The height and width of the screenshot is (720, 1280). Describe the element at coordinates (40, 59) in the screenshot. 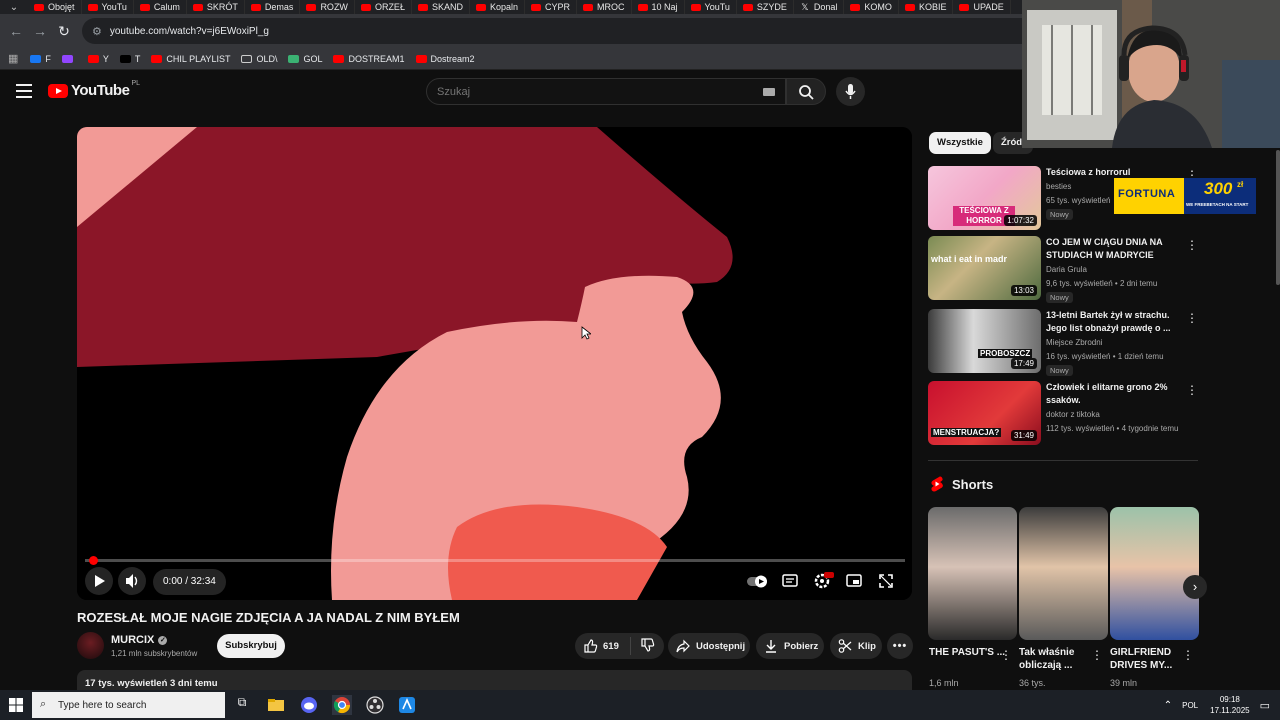

I see `bookmark-item: F` at that location.